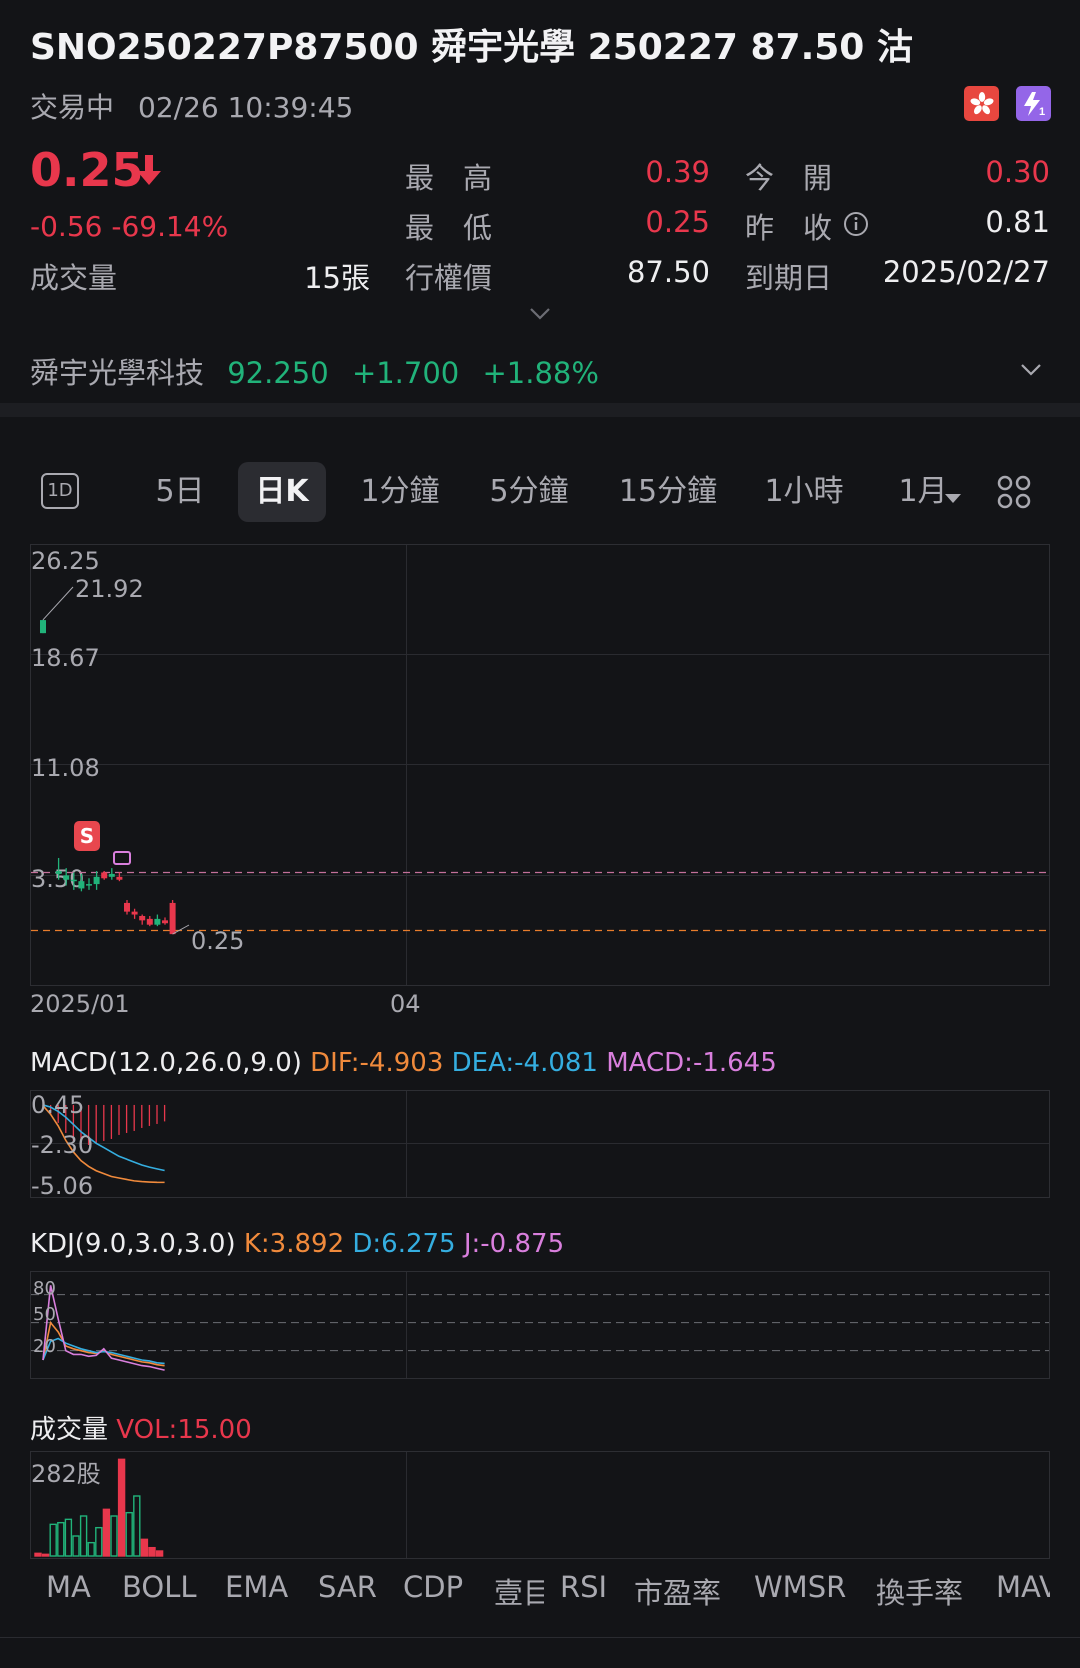 The image size is (1080, 1668). Describe the element at coordinates (677, 222) in the screenshot. I see `low-value: 0.25` at that location.